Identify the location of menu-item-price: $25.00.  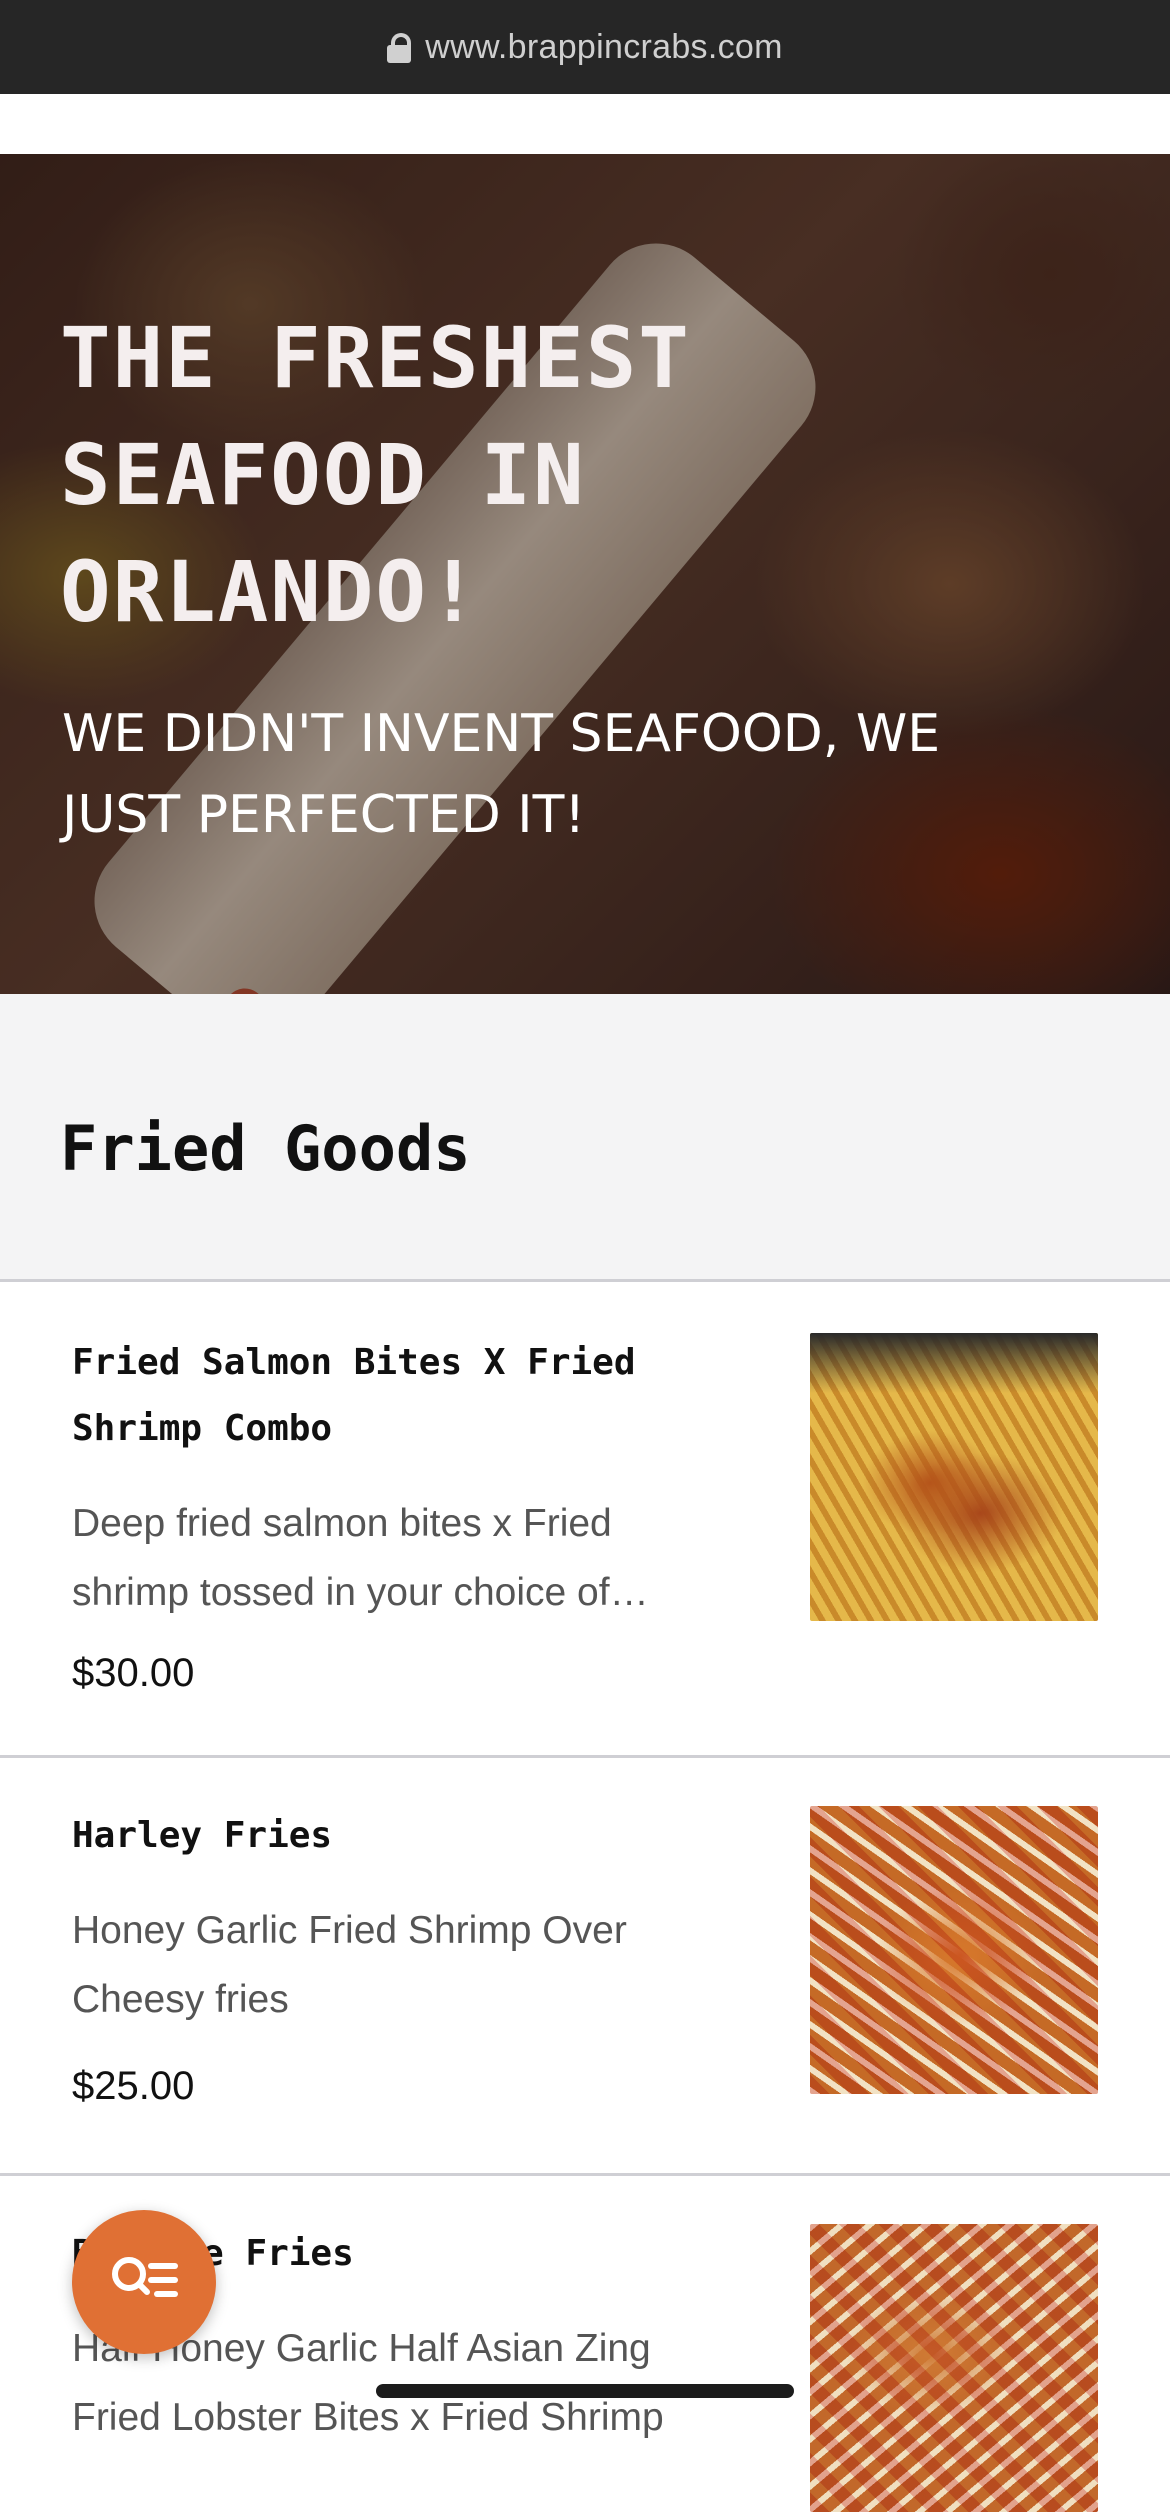
(133, 2086).